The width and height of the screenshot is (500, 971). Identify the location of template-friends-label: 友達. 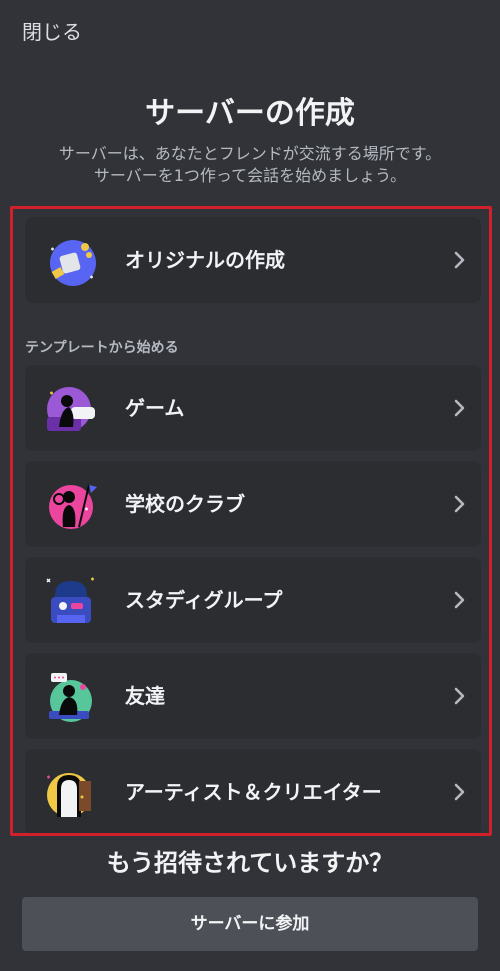
(145, 696).